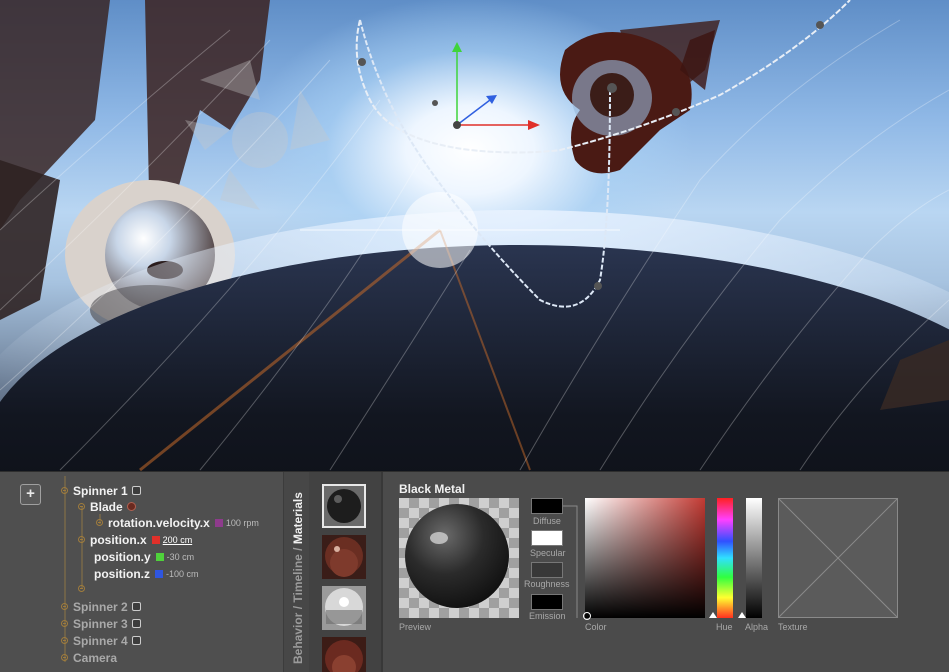  What do you see at coordinates (754, 558) in the screenshot?
I see `alpha-slider` at bounding box center [754, 558].